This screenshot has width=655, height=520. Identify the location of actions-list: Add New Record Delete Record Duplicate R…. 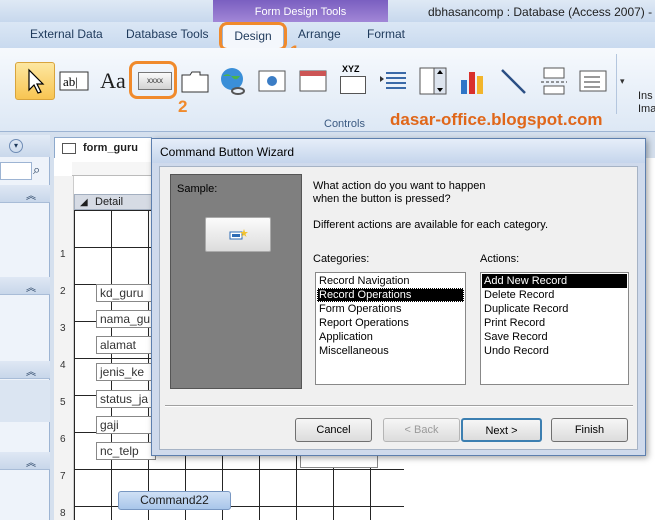
(554, 328).